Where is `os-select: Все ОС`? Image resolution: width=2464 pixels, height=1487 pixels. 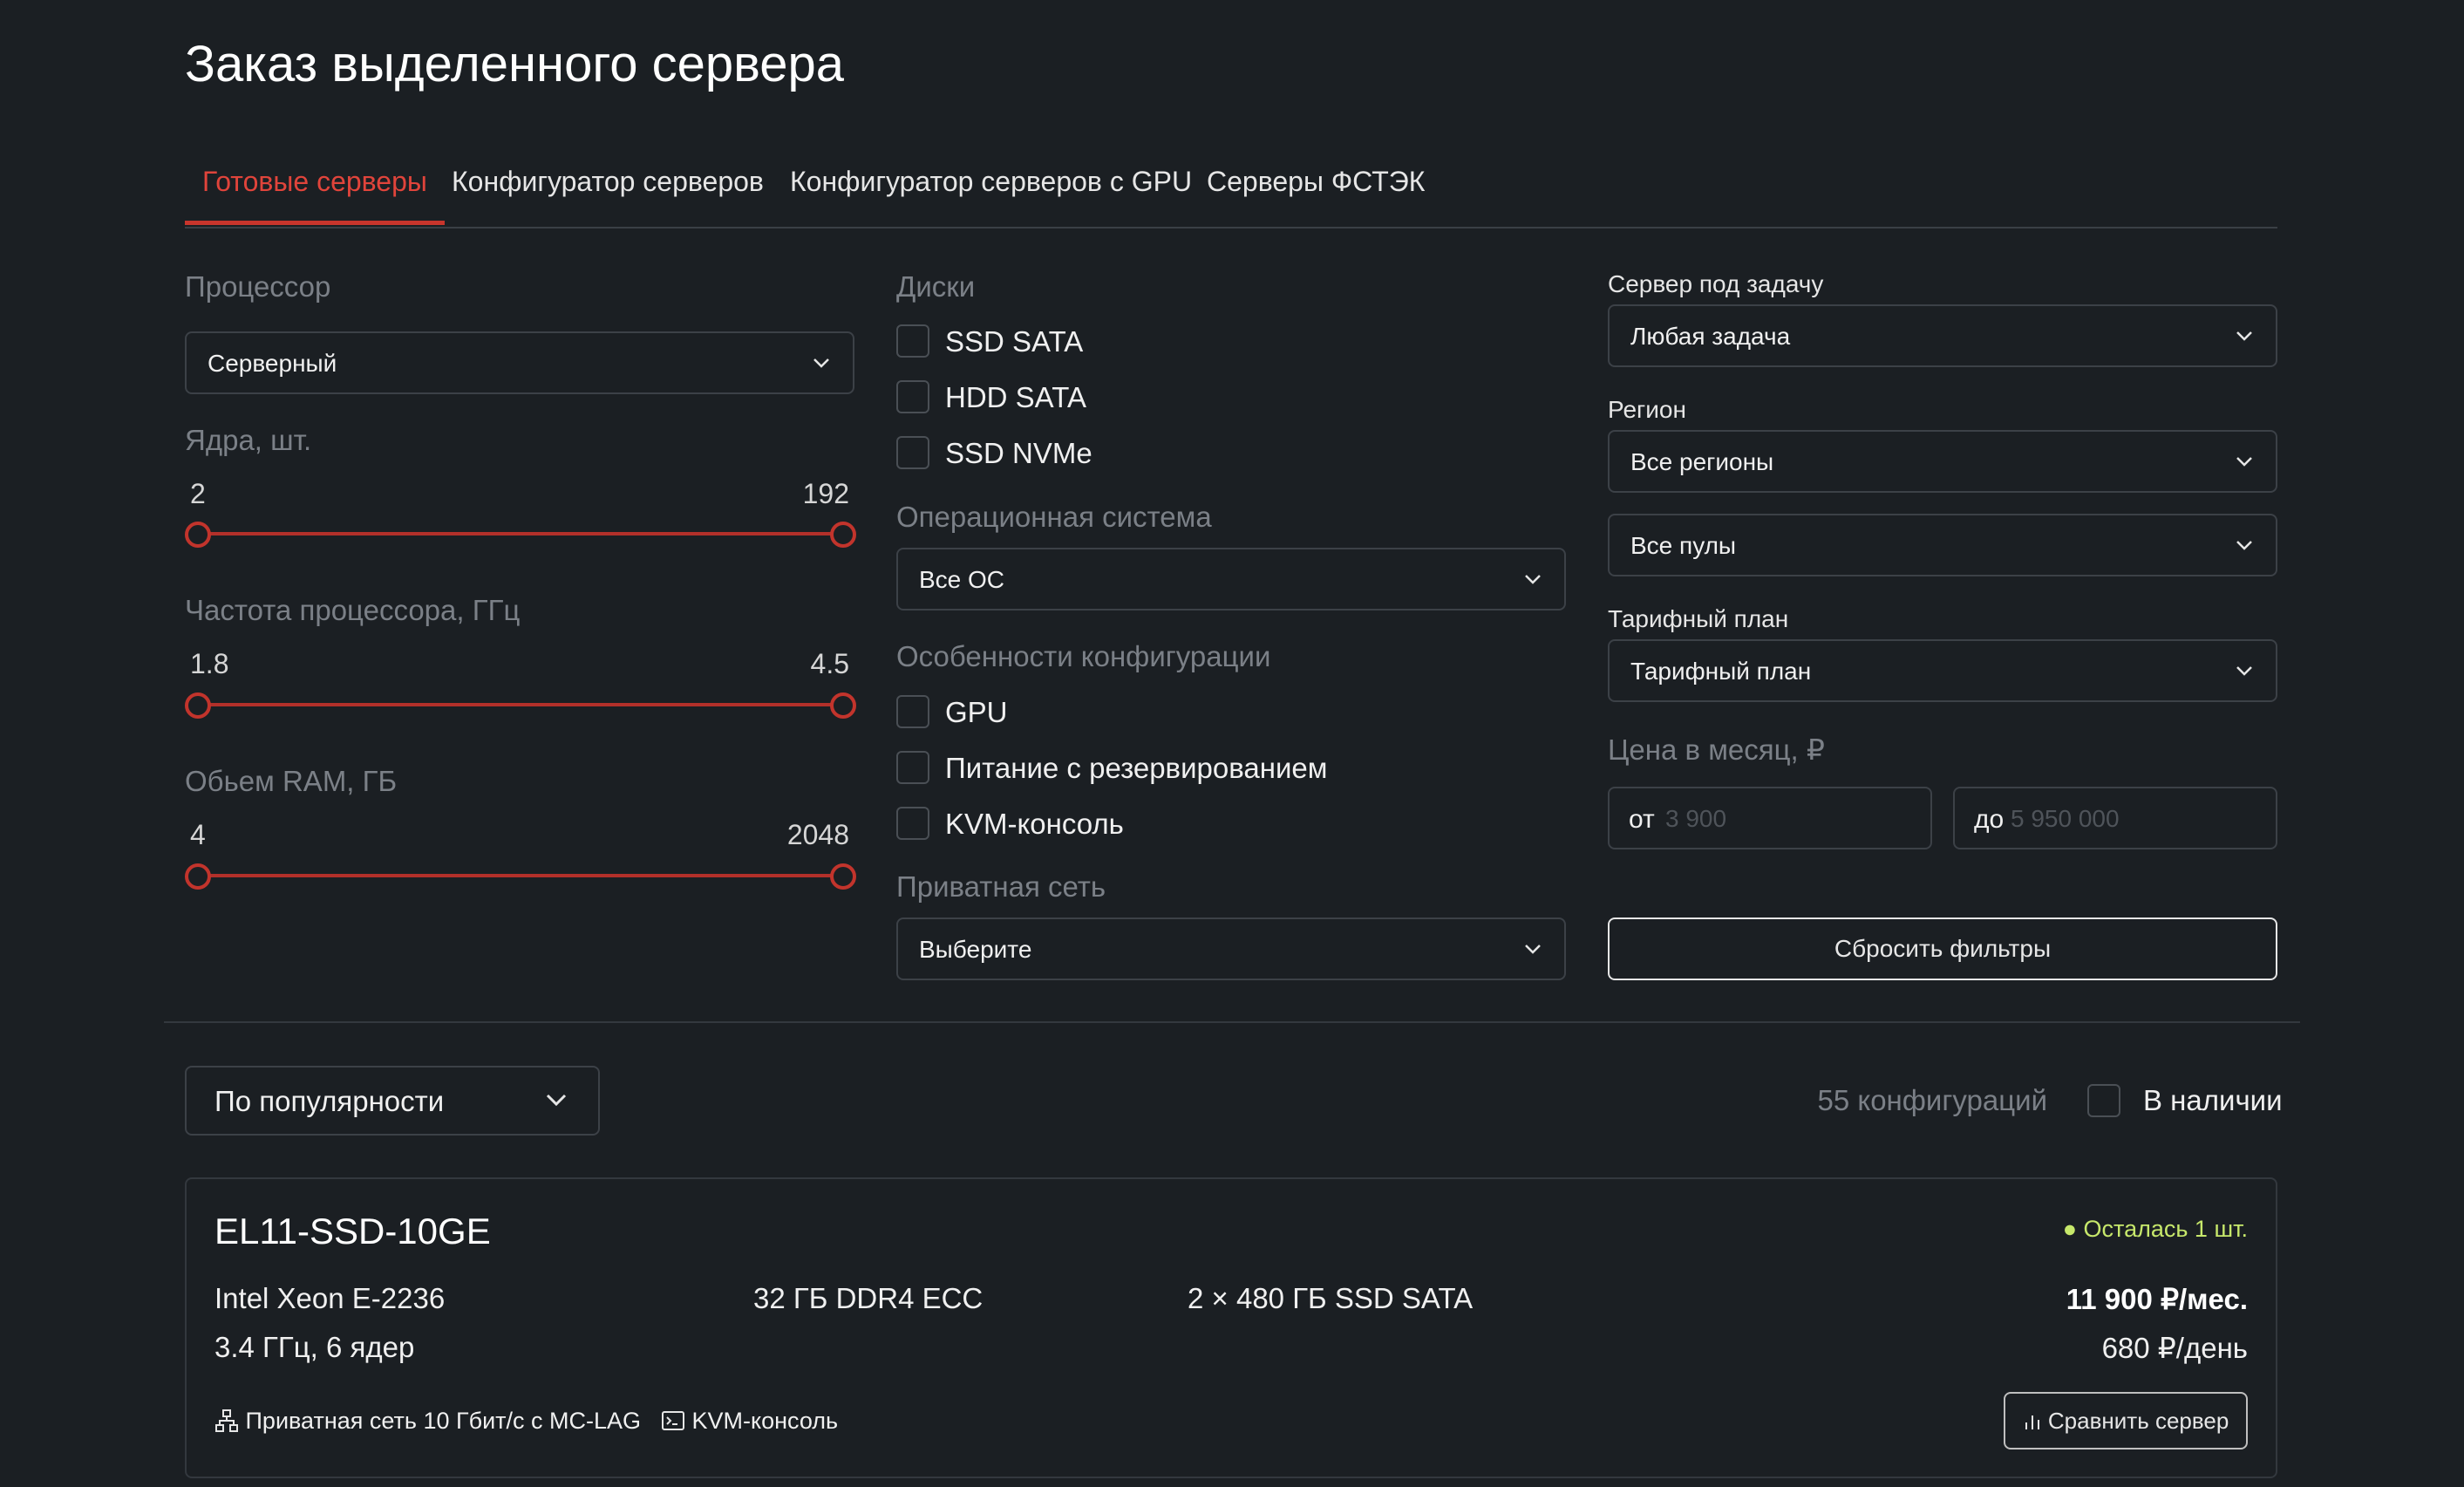 os-select: Все ОС is located at coordinates (1231, 579).